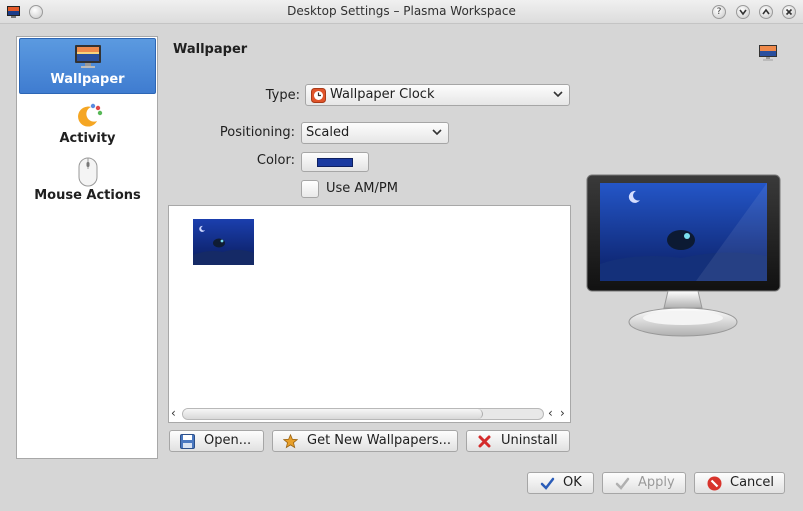  Describe the element at coordinates (719, 12) in the screenshot. I see `help-button: ?` at that location.